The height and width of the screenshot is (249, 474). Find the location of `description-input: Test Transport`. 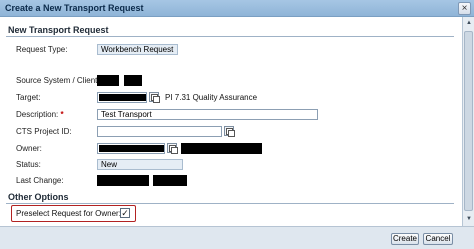

description-input: Test Transport is located at coordinates (207, 114).